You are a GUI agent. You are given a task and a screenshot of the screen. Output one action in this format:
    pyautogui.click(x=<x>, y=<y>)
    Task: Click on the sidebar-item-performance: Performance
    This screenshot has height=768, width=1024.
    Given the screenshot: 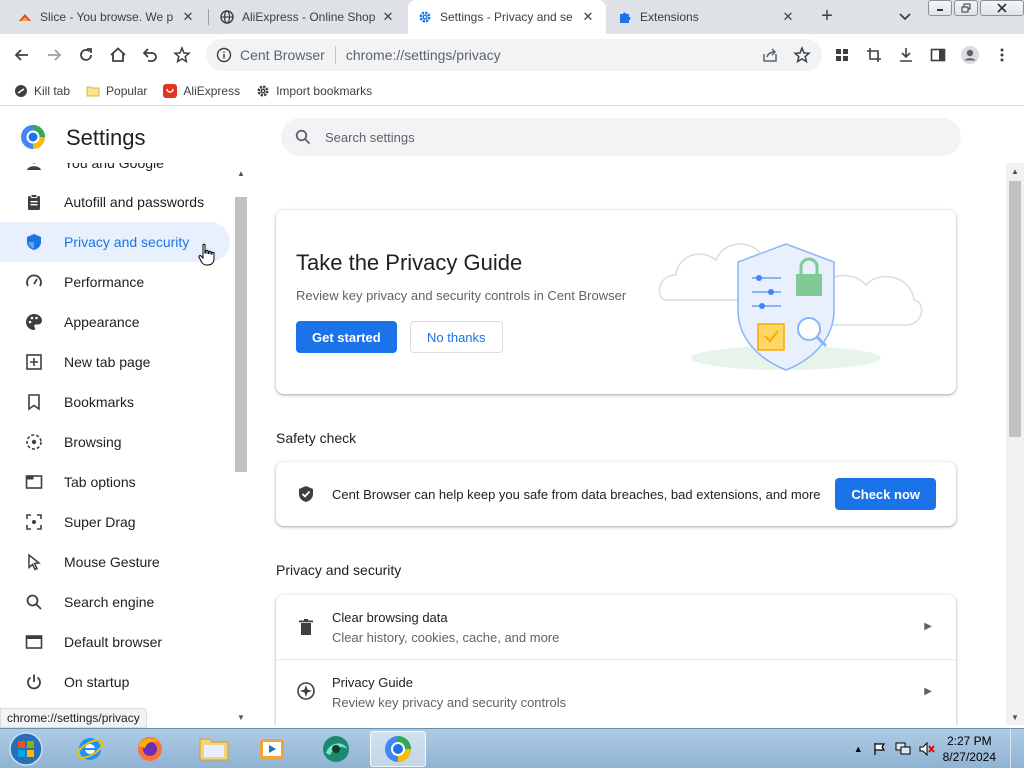 What is the action you would take?
    pyautogui.click(x=115, y=282)
    